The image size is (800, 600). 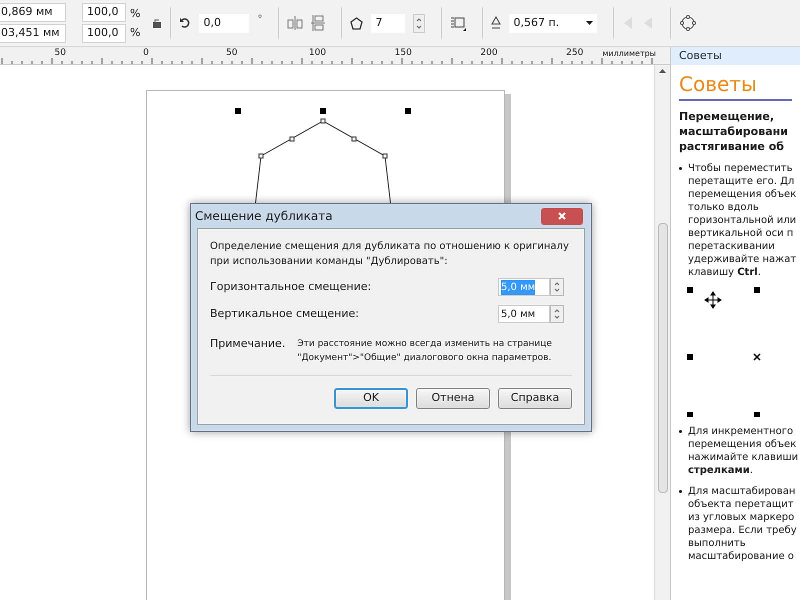 What do you see at coordinates (742, 491) in the screenshot?
I see `tip-text: Для масштабирован` at bounding box center [742, 491].